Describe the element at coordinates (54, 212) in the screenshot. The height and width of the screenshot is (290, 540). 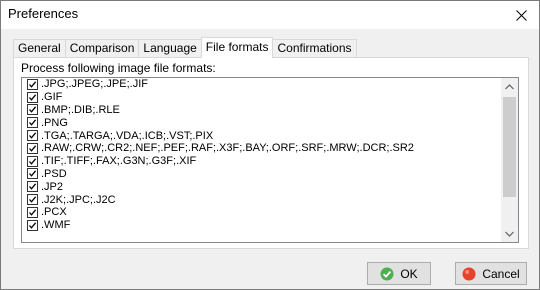
I see `format-label: .PCX` at that location.